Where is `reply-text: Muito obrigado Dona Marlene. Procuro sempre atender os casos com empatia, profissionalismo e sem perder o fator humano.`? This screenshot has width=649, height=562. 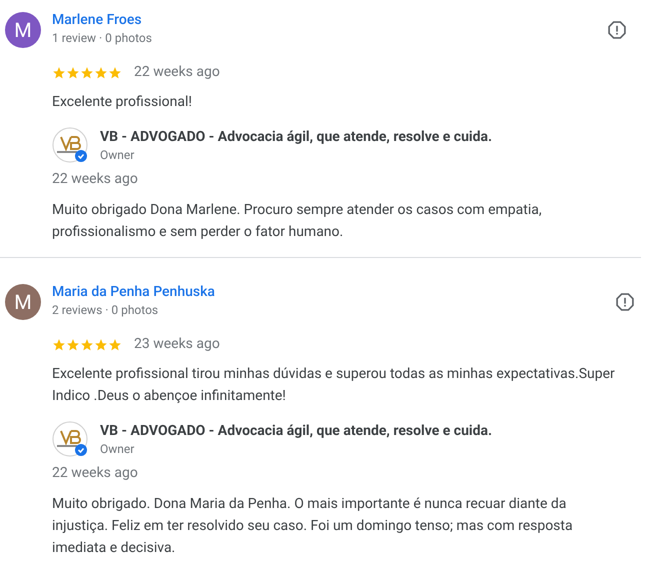 reply-text: Muito obrigado Dona Marlene. Procuro sempre atender os casos com empatia, profissionalismo e sem perder o fator humano. is located at coordinates (297, 221).